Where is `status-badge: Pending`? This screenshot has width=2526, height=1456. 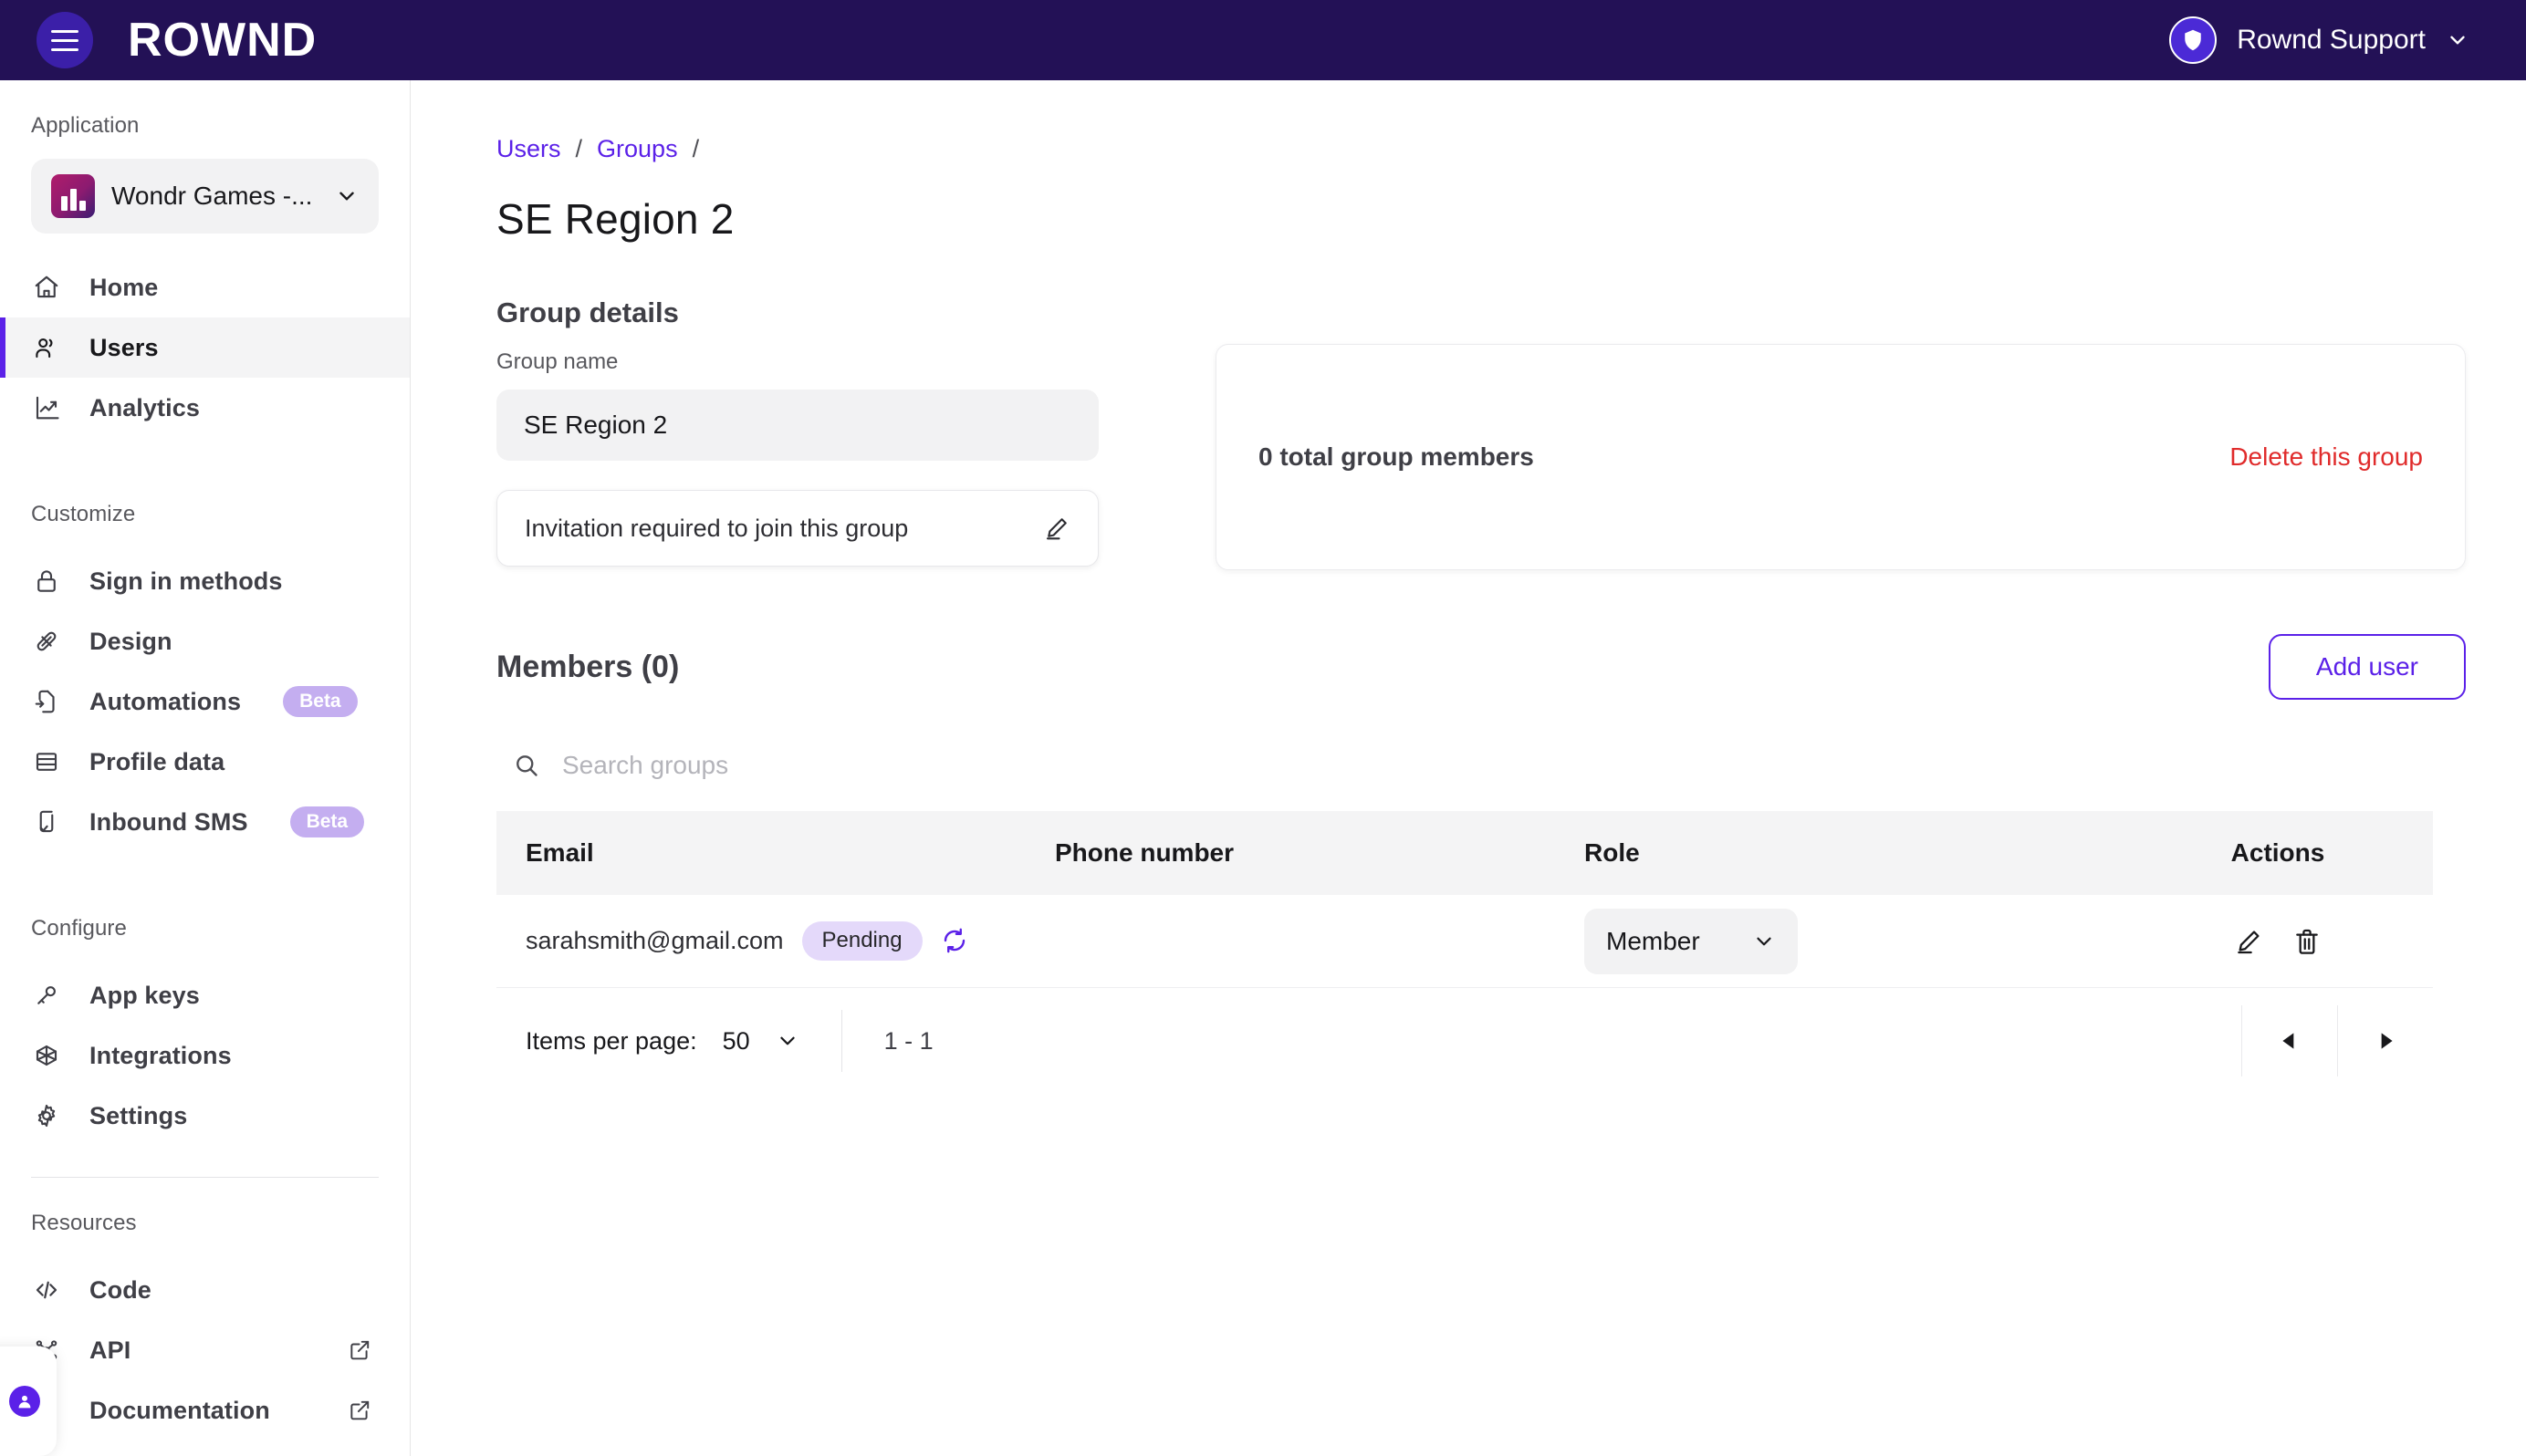
status-badge: Pending is located at coordinates (862, 941).